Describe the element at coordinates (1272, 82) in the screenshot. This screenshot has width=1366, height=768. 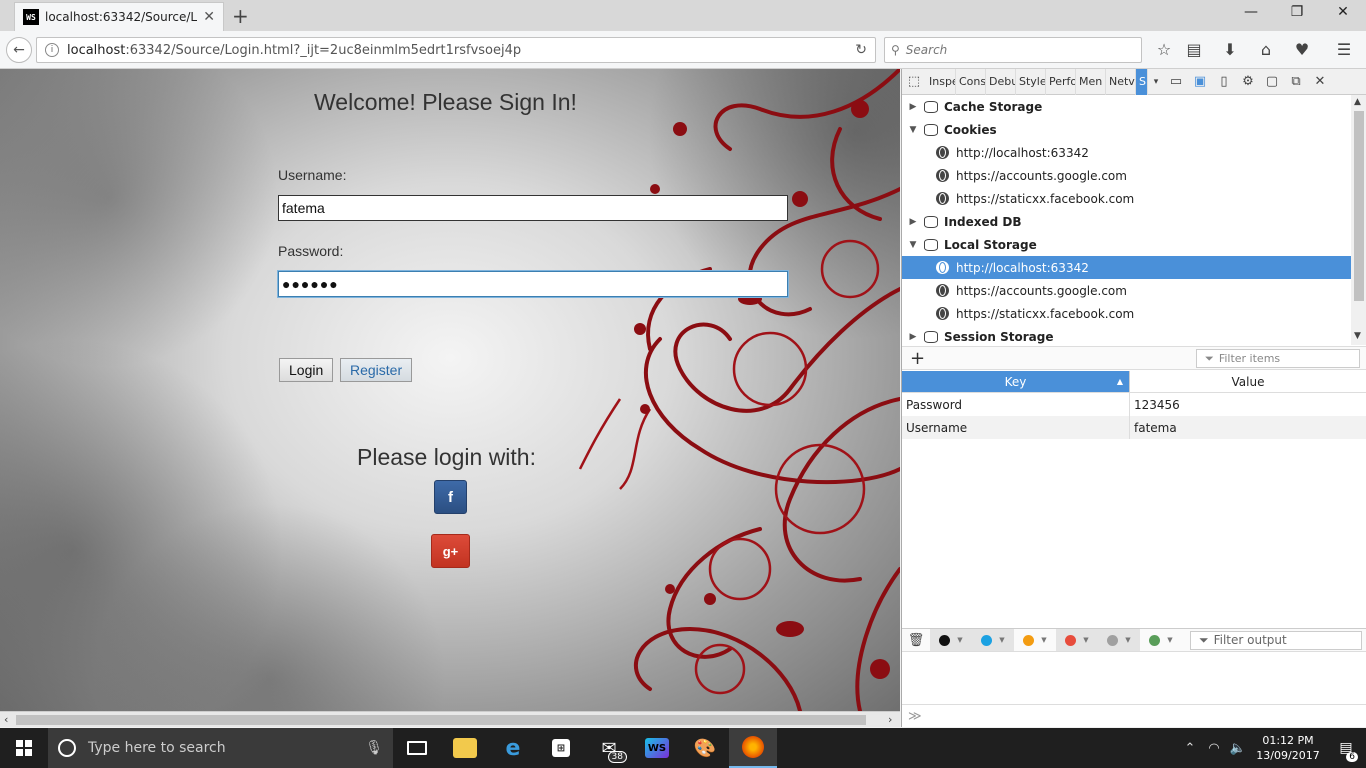
I see `dock-bottom-icon: ▢` at that location.